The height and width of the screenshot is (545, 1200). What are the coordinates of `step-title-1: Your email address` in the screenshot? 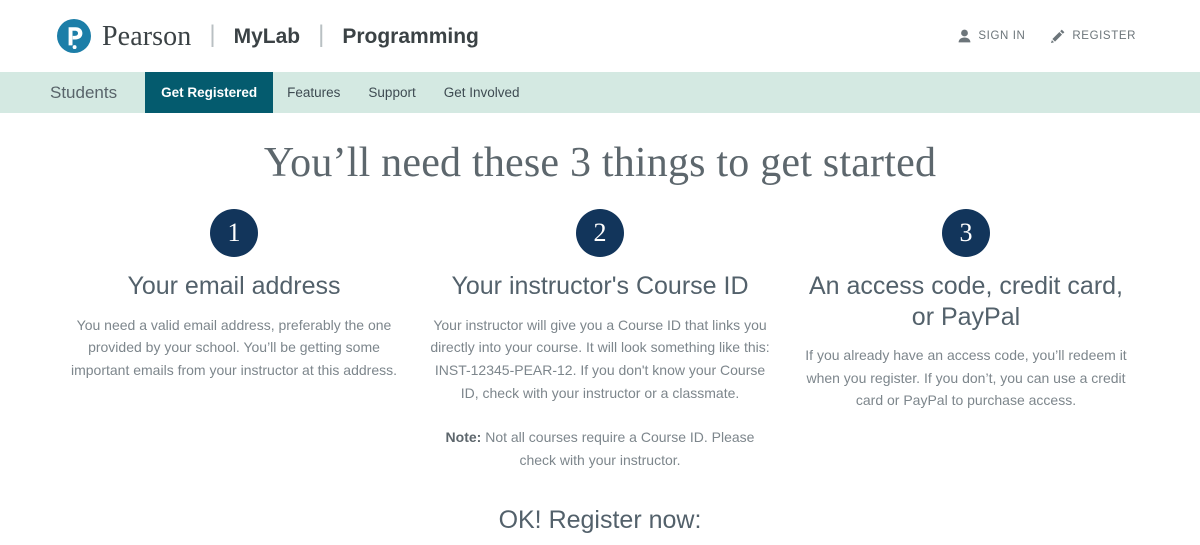 It's located at (234, 286).